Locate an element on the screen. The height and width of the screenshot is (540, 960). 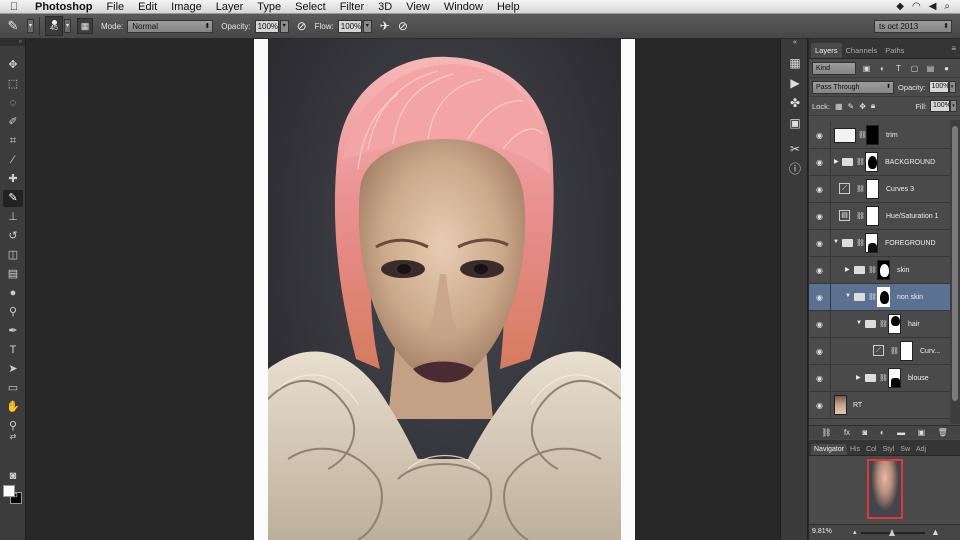
clone-stamp-tool-icon: ⊥ is located at coordinates (13, 217).